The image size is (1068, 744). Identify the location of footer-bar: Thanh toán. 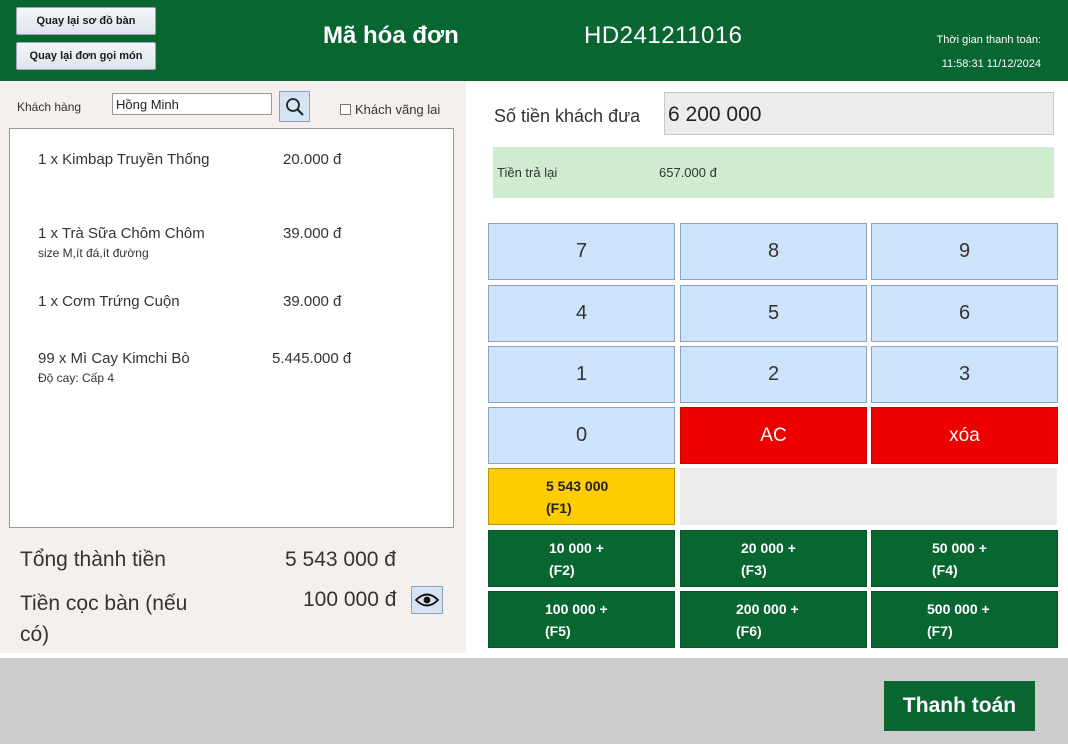
(534, 701).